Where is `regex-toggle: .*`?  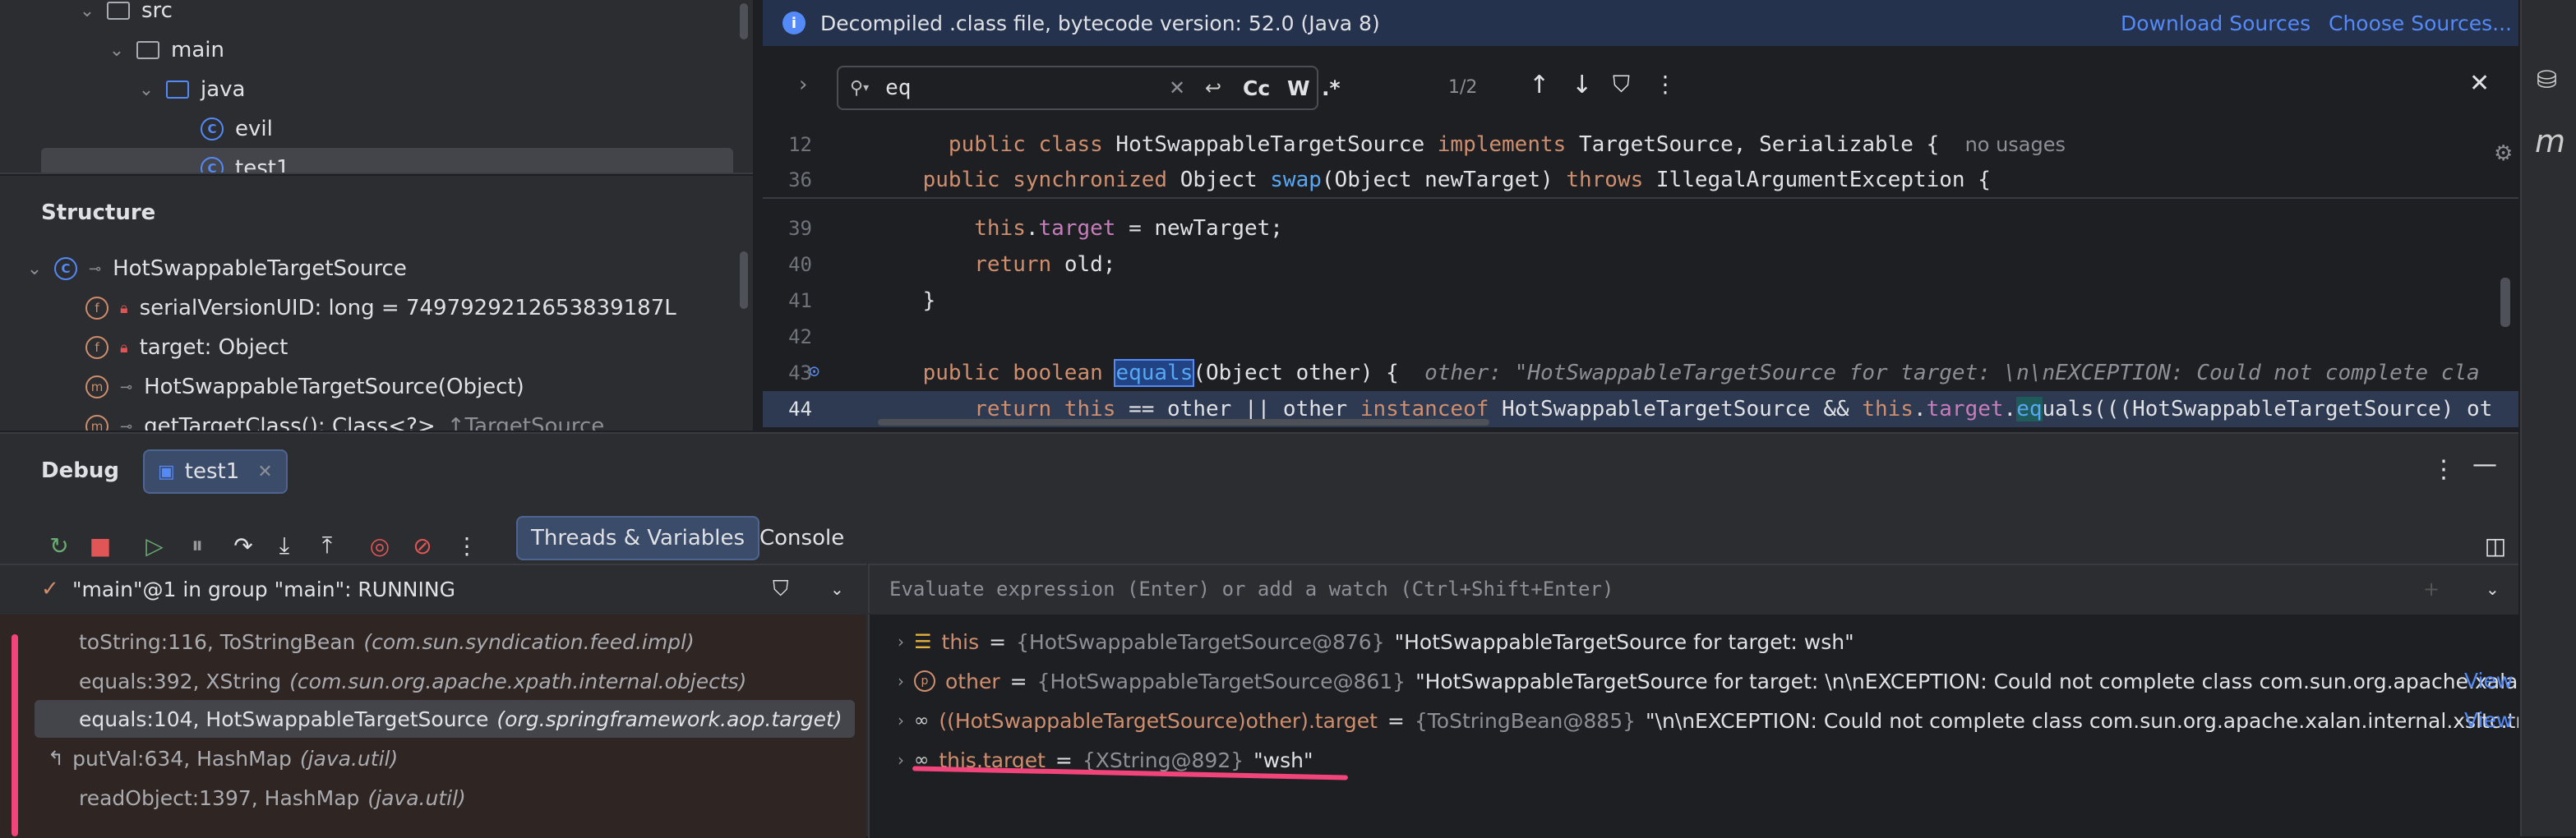 regex-toggle: .* is located at coordinates (1331, 88).